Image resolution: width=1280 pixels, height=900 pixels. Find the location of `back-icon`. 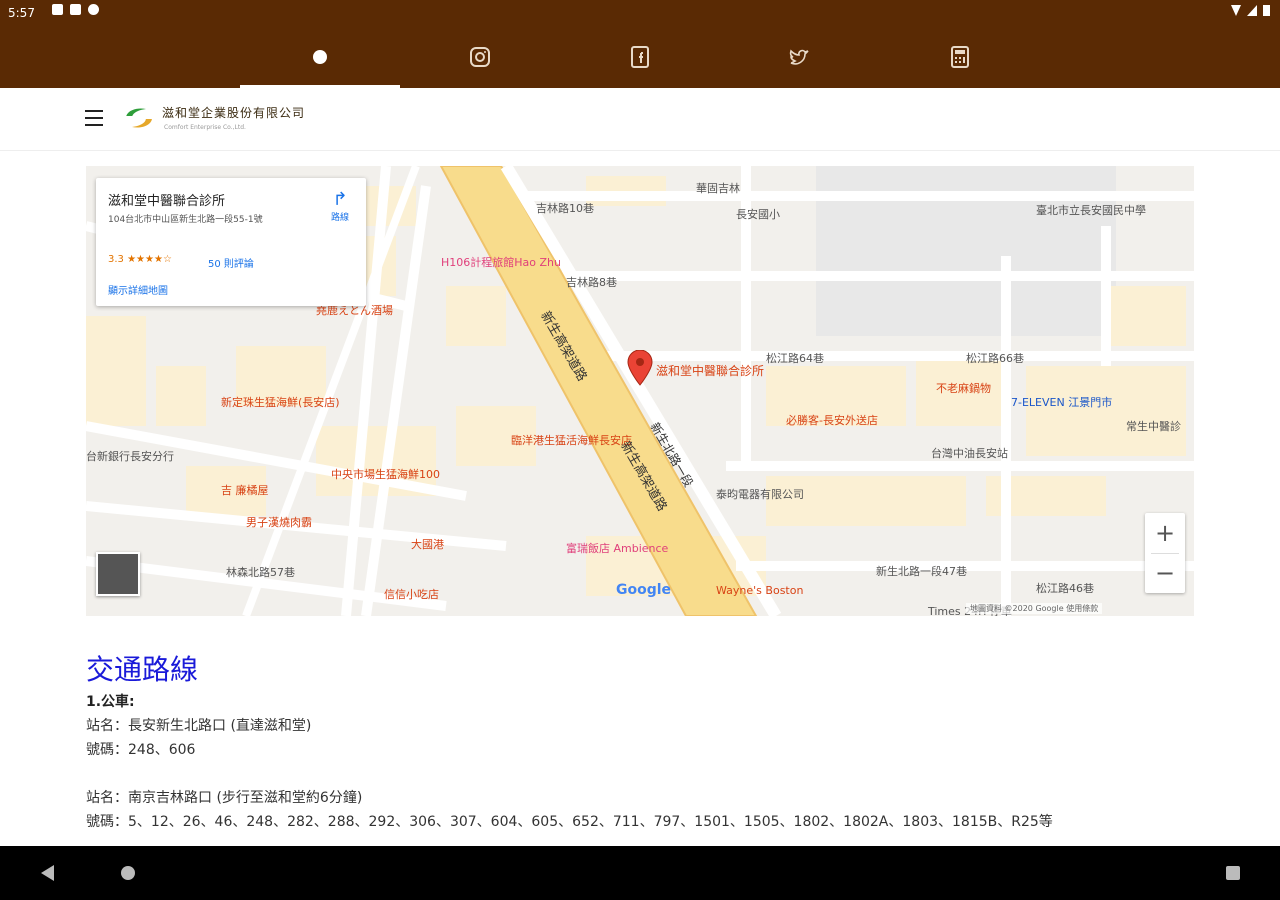

back-icon is located at coordinates (47, 873).